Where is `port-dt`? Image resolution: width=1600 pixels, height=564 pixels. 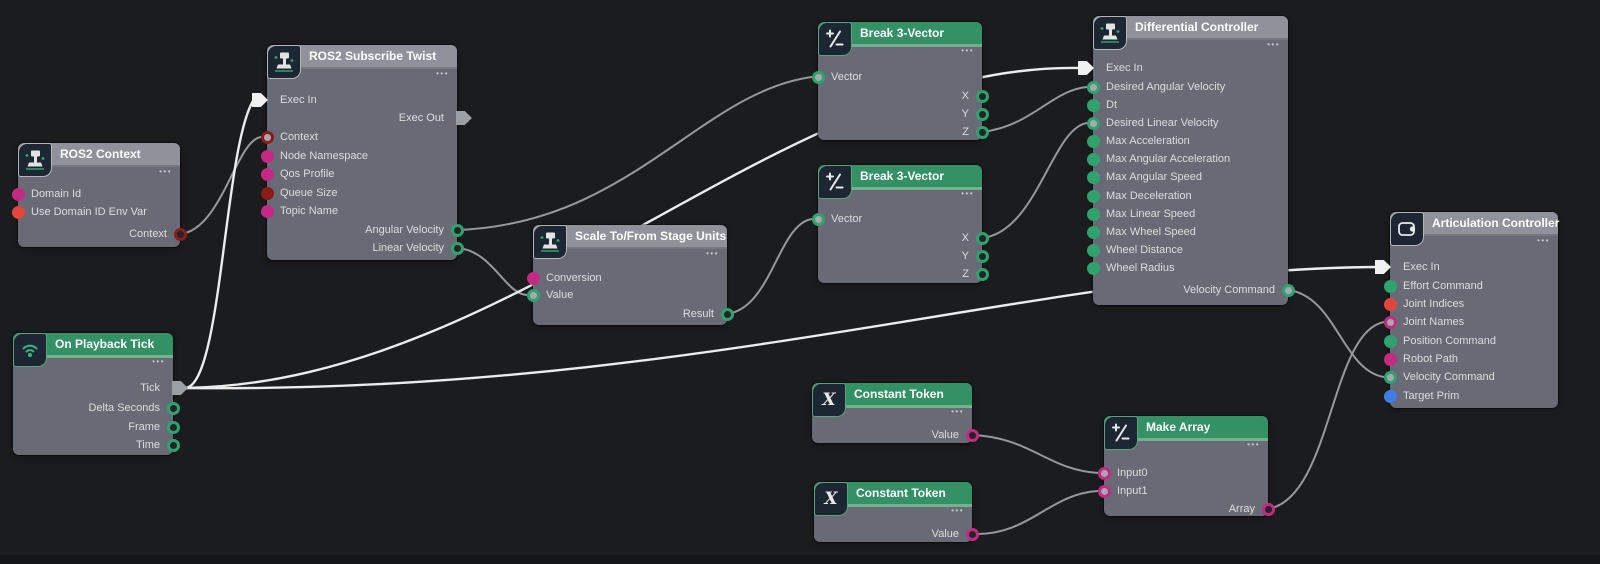
port-dt is located at coordinates (1093, 105).